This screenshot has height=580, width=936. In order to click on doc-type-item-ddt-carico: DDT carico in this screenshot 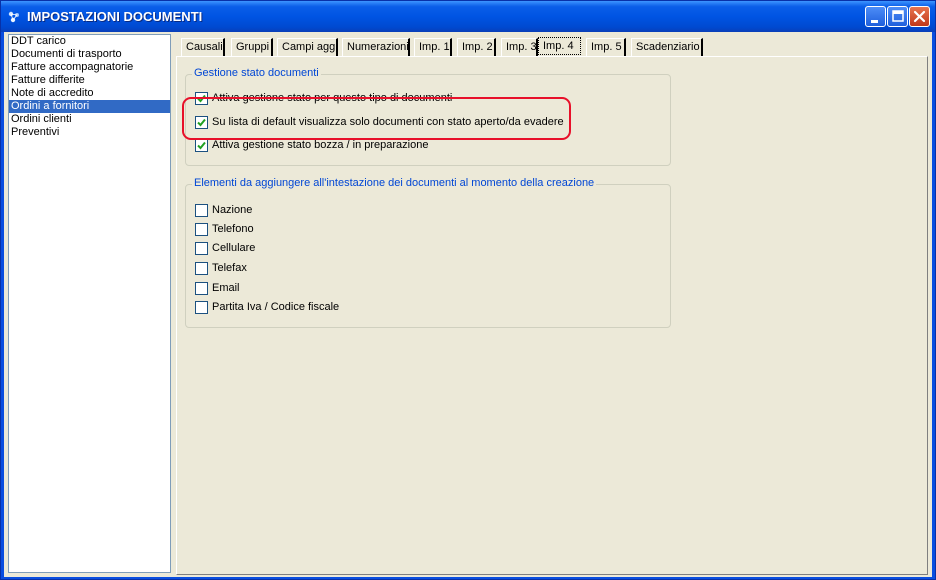, I will do `click(89, 41)`.